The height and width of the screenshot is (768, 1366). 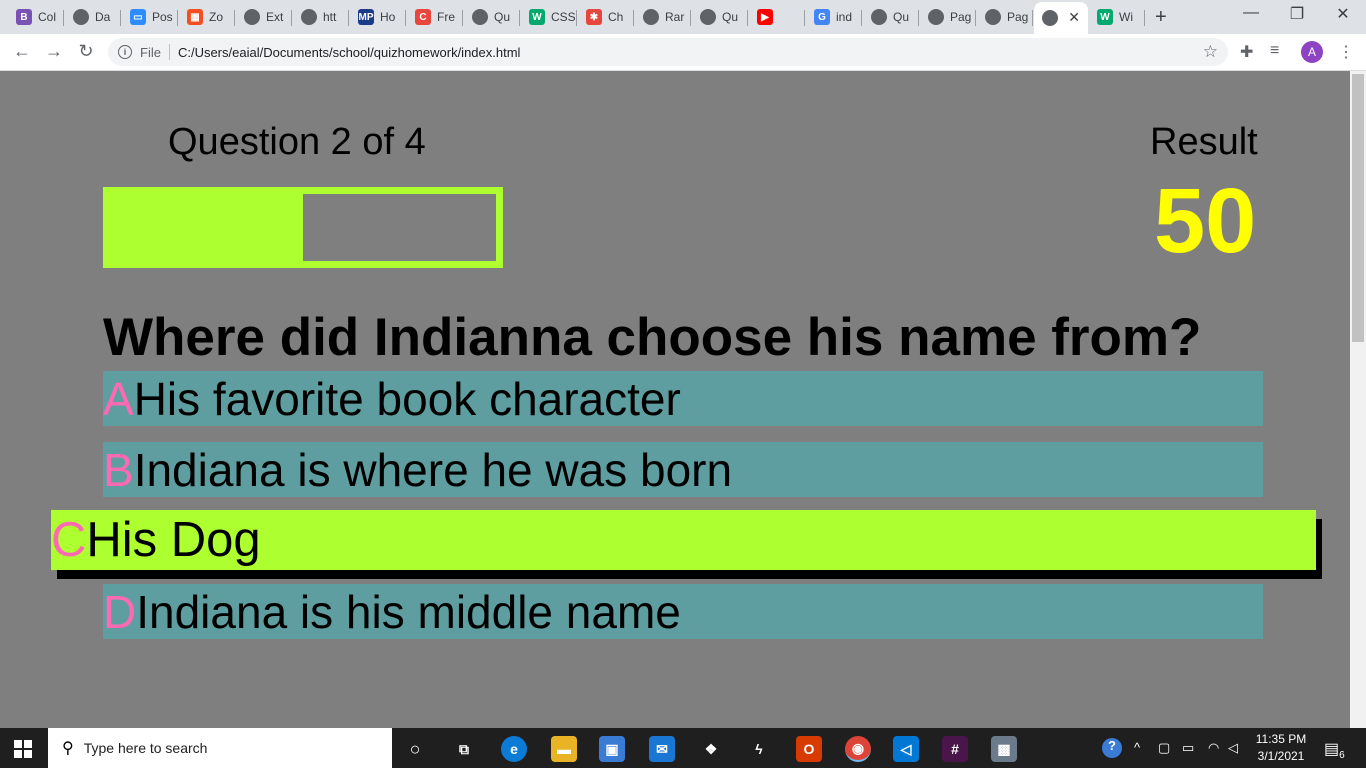 What do you see at coordinates (683, 398) in the screenshot?
I see `choice-a: A His favorite book character` at bounding box center [683, 398].